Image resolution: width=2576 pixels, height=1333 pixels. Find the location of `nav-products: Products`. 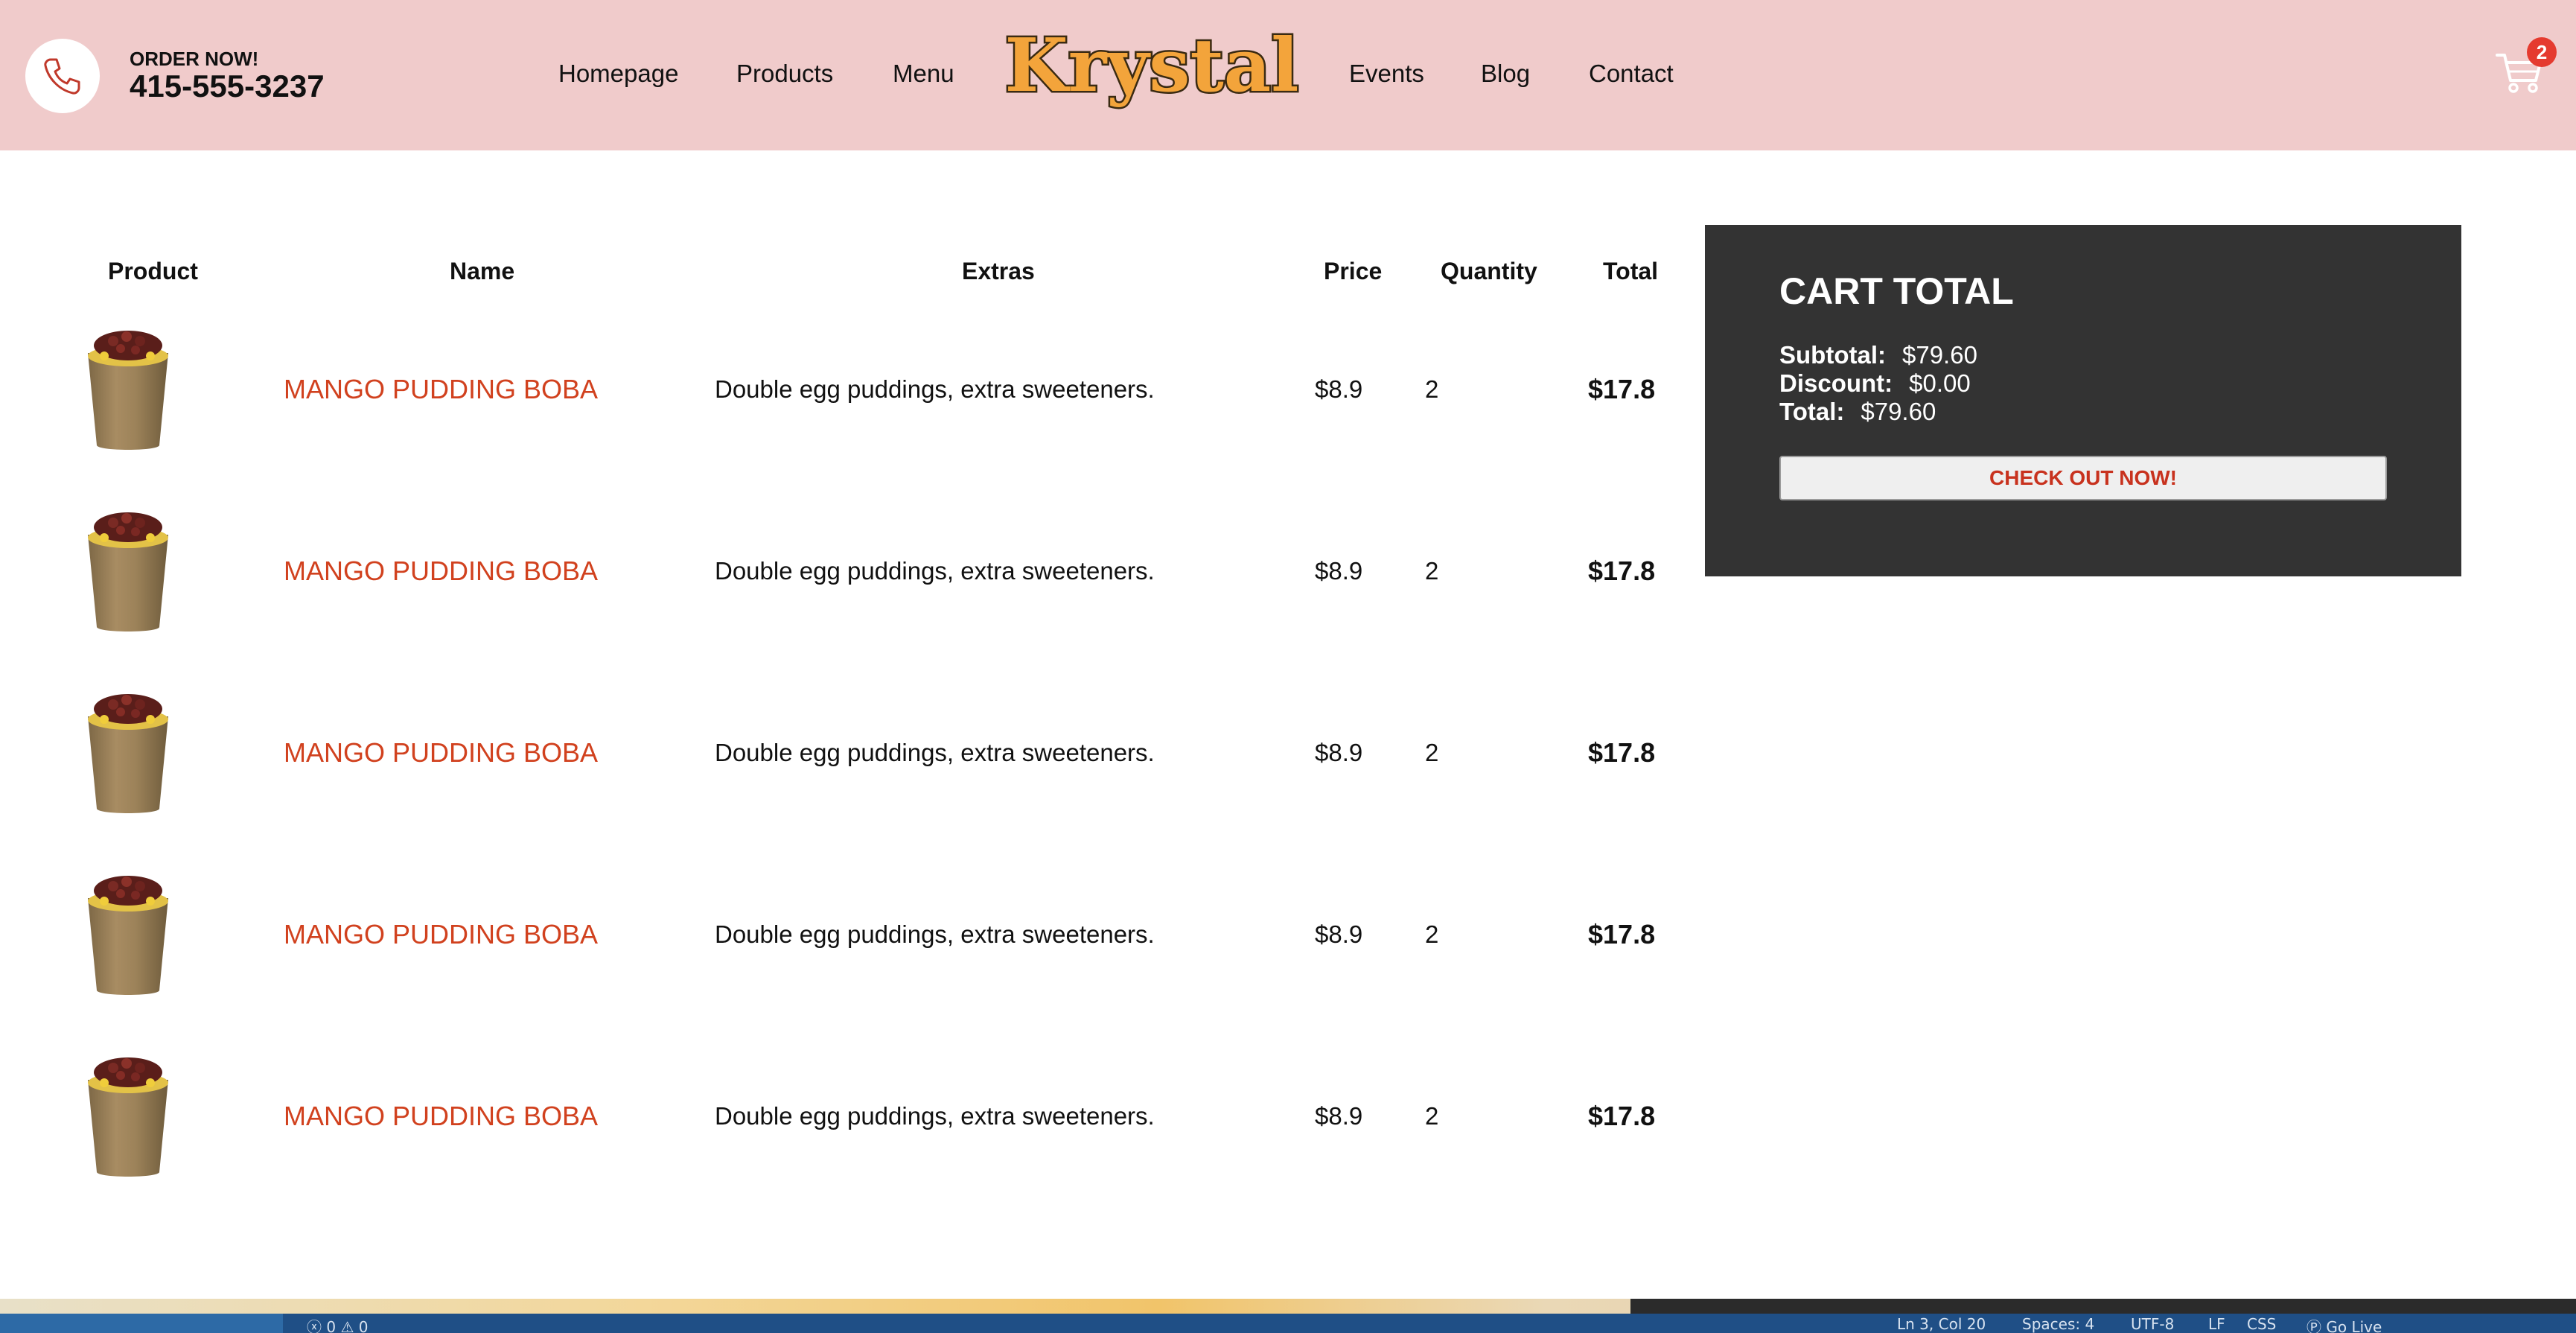

nav-products: Products is located at coordinates (784, 74).